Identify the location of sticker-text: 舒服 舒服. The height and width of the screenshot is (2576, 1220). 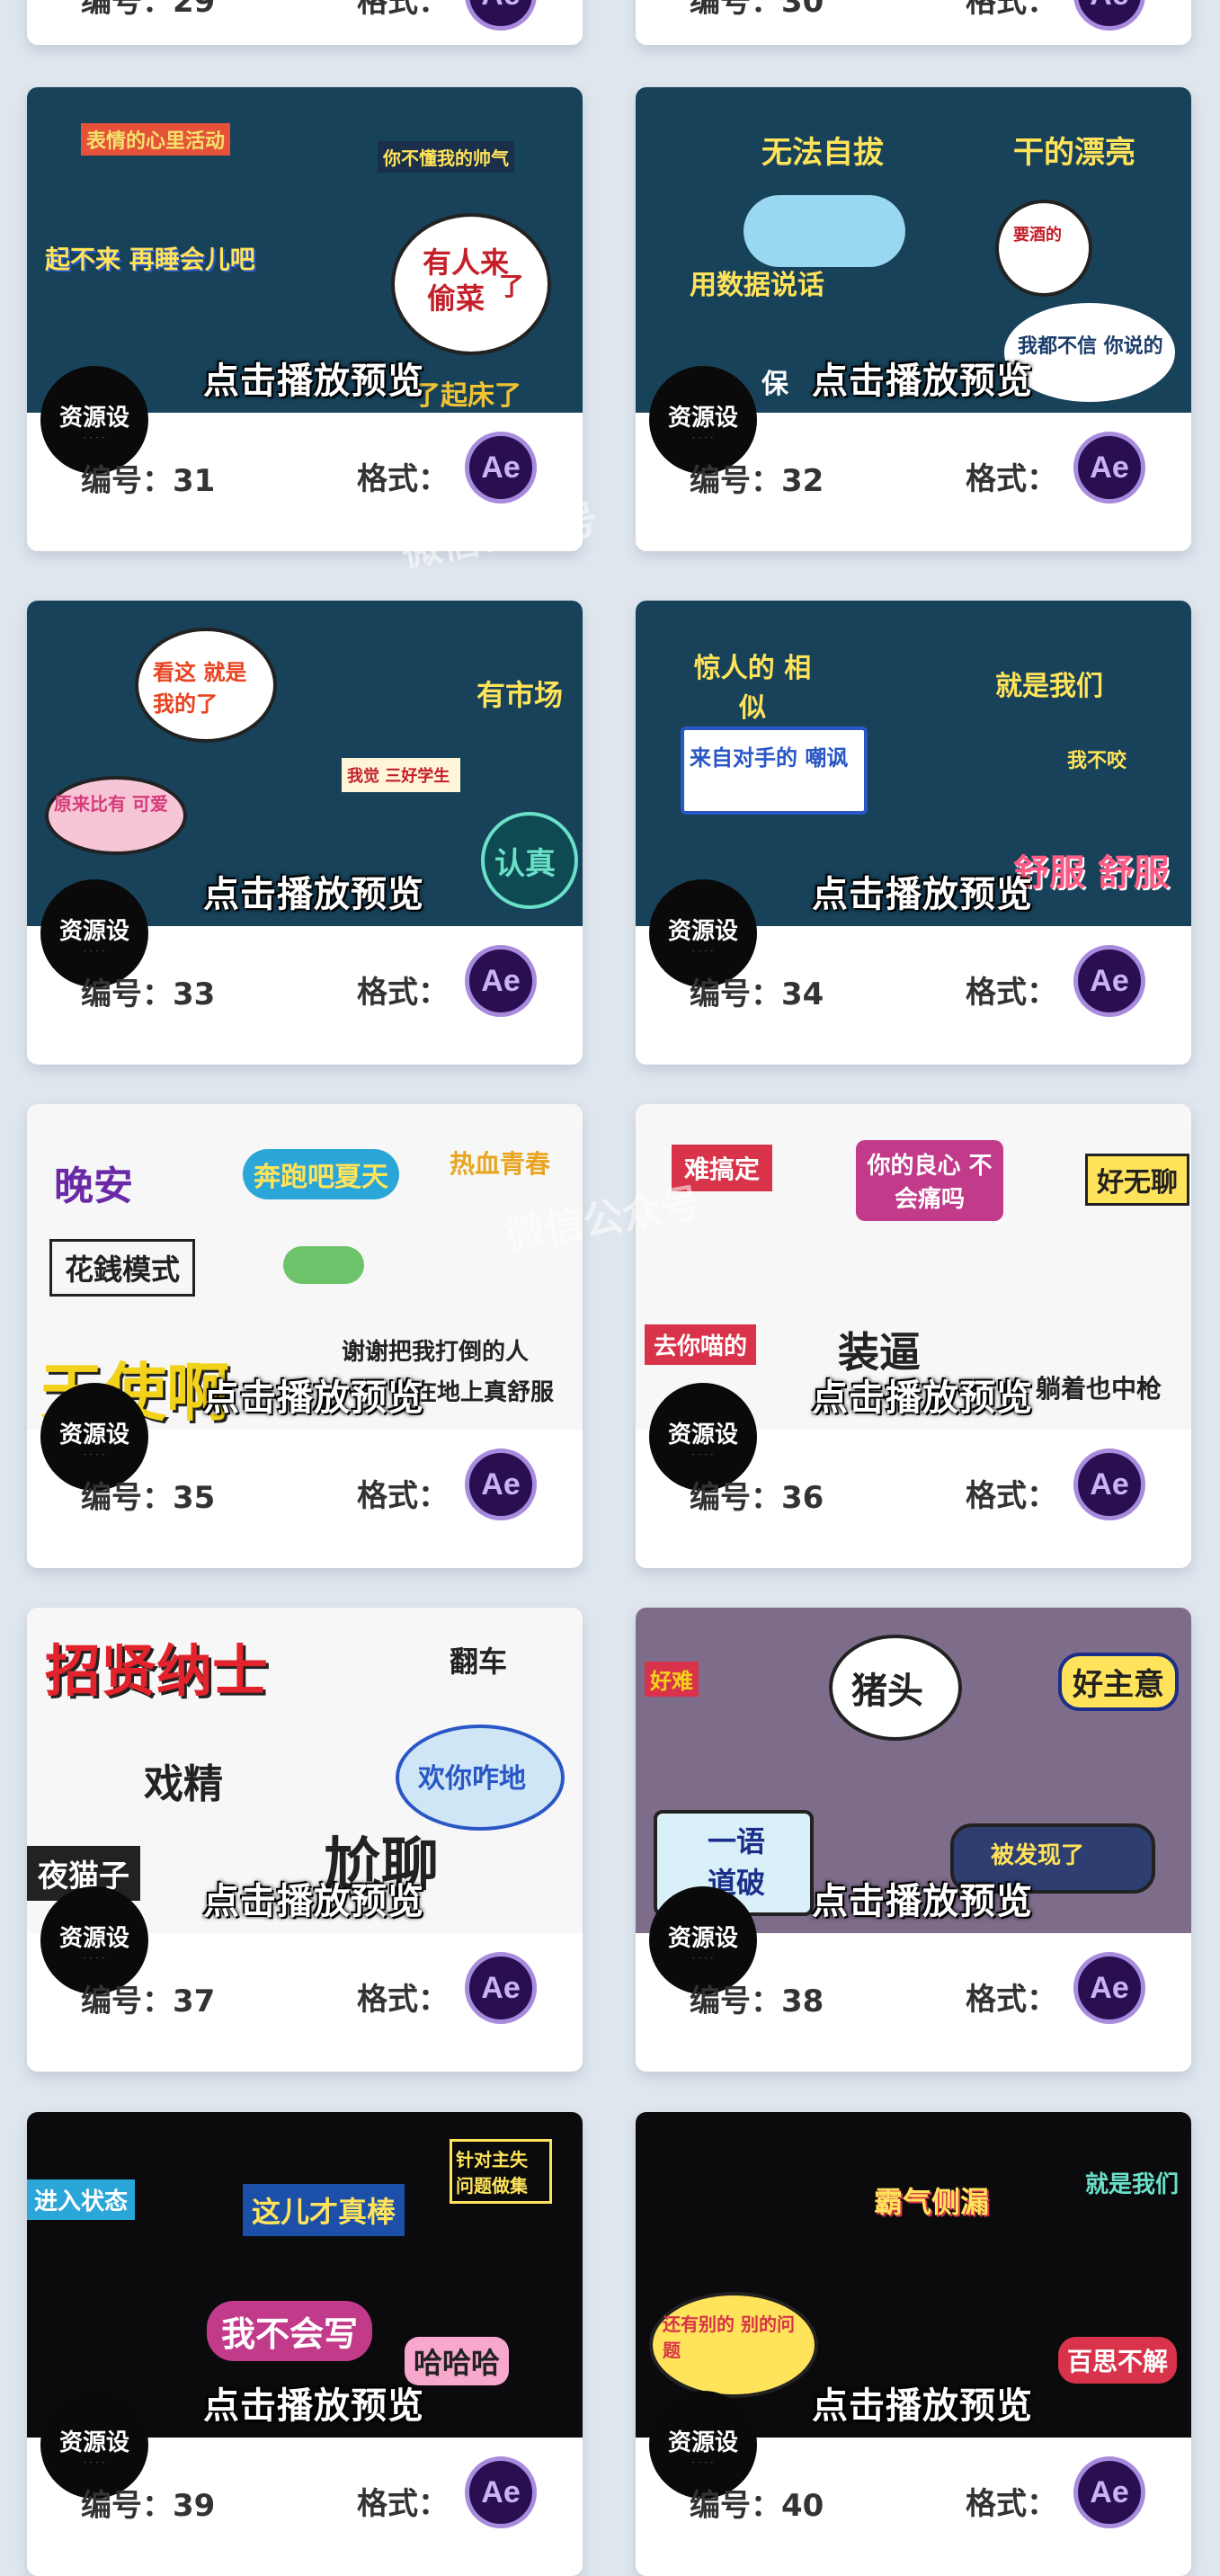
(1091, 873).